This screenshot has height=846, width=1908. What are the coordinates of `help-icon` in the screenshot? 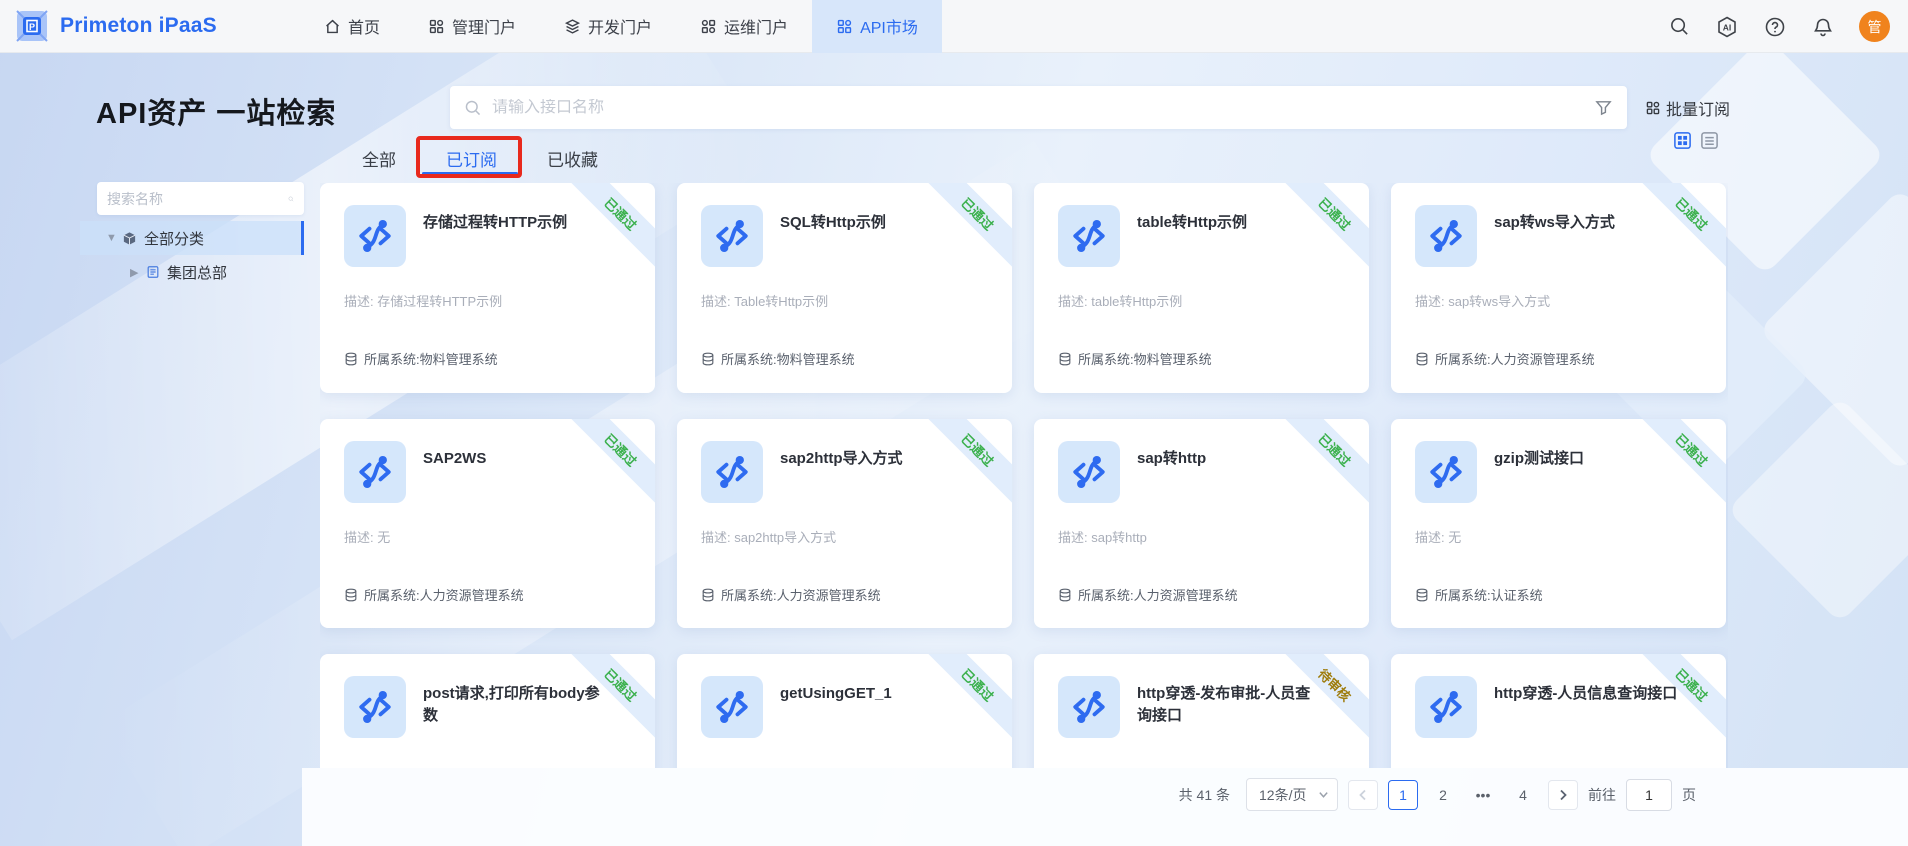 It's located at (1775, 27).